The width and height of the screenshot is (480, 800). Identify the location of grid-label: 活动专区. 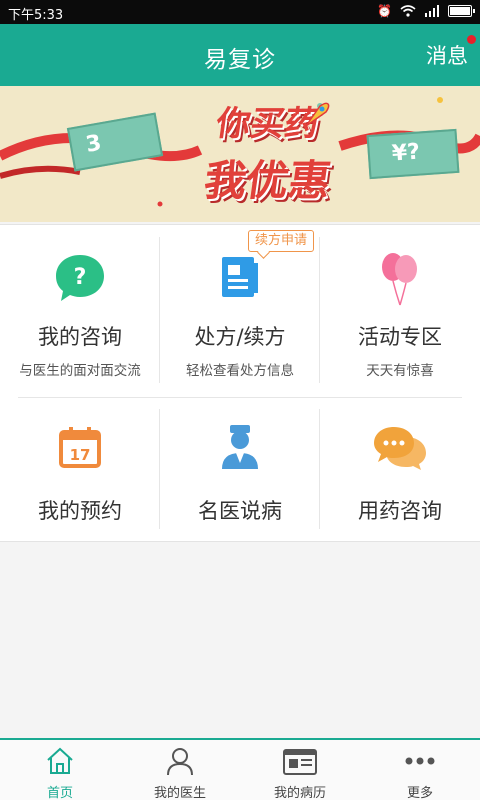
(400, 337).